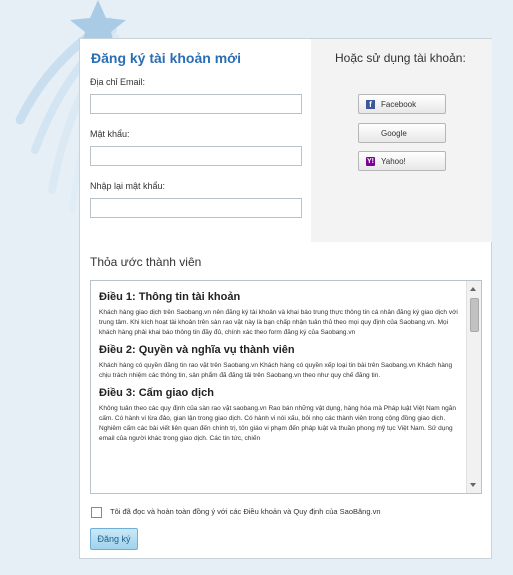 This screenshot has height=575, width=513. Describe the element at coordinates (128, 186) in the screenshot. I see `confirm-password-label: Nhập lại mật khẩu:` at that location.